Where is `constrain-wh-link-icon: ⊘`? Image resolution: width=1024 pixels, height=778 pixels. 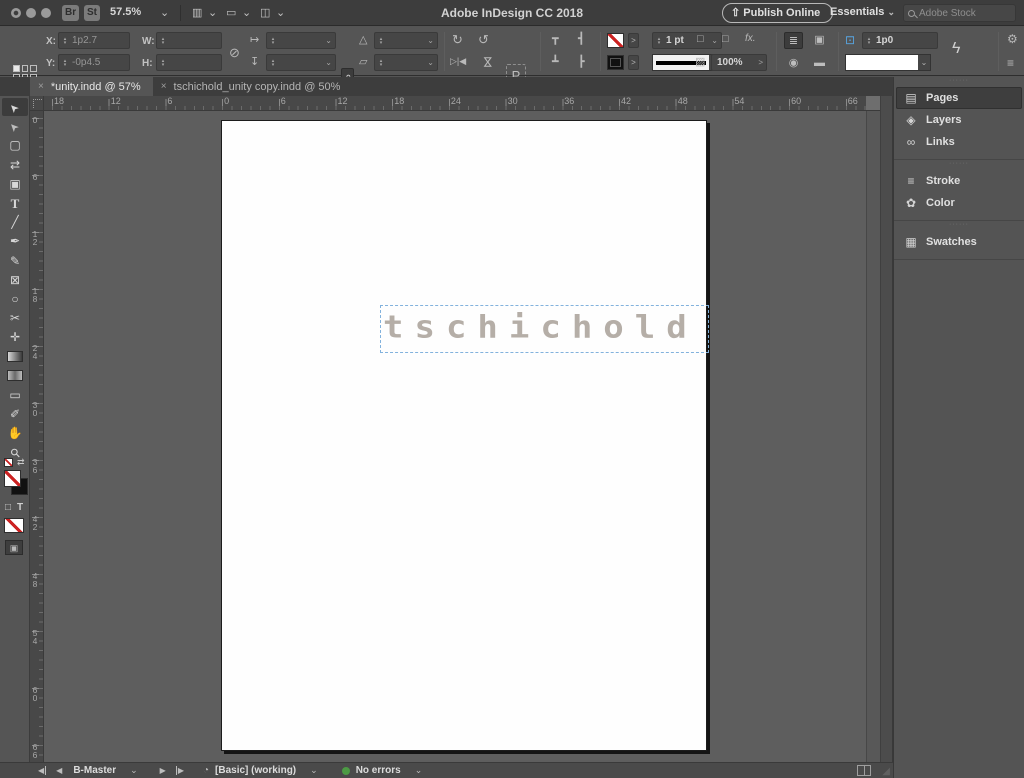 constrain-wh-link-icon: ⊘ is located at coordinates (234, 52).